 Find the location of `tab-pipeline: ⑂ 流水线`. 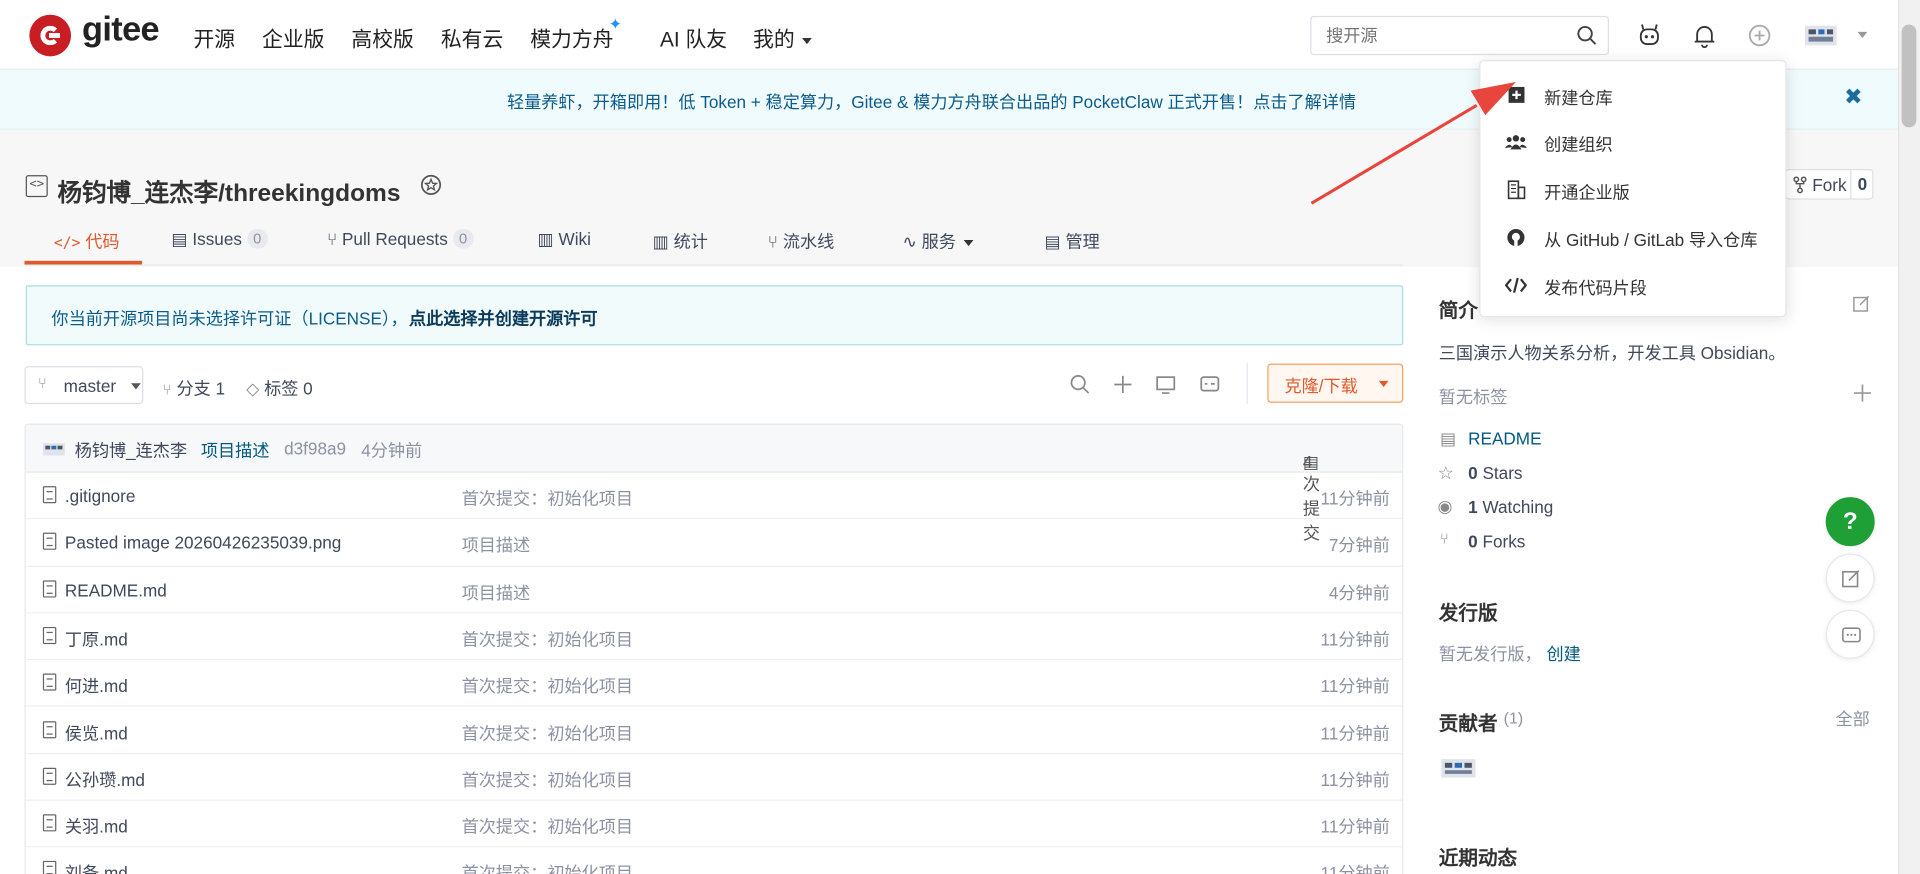

tab-pipeline: ⑂ 流水线 is located at coordinates (801, 241).